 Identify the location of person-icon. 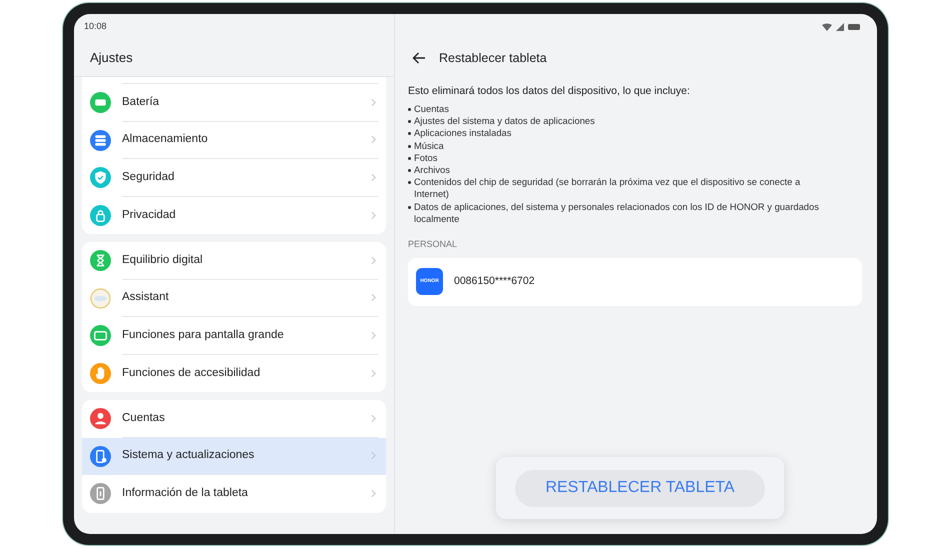
(100, 419).